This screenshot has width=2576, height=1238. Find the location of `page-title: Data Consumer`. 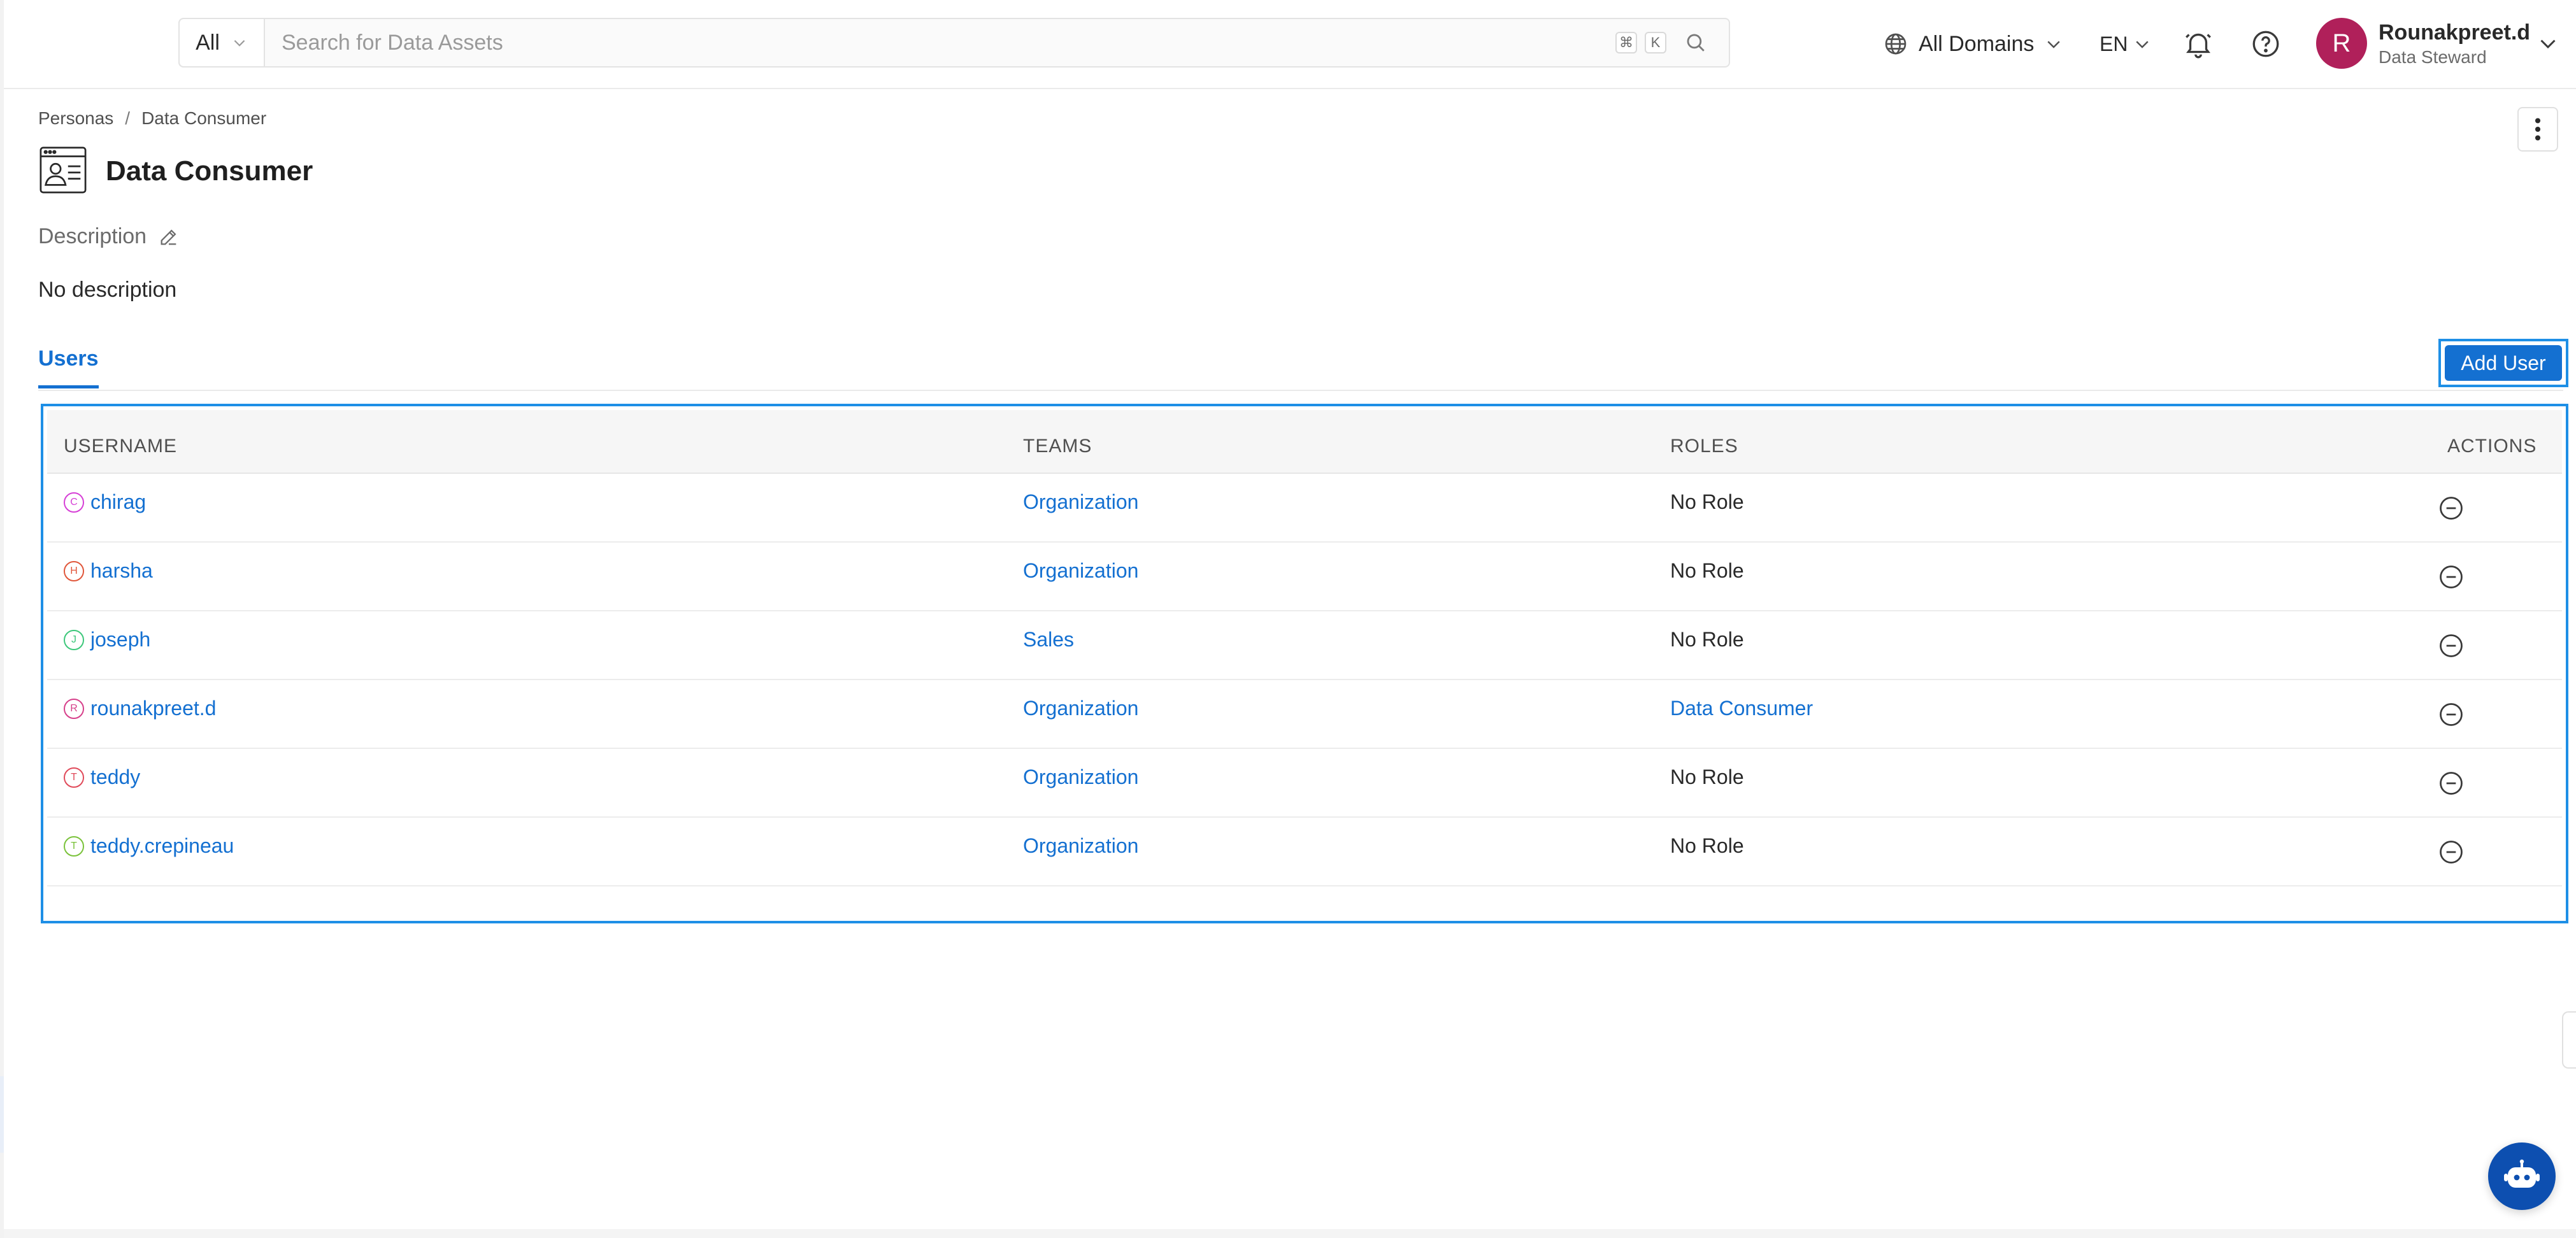

page-title: Data Consumer is located at coordinates (210, 171).